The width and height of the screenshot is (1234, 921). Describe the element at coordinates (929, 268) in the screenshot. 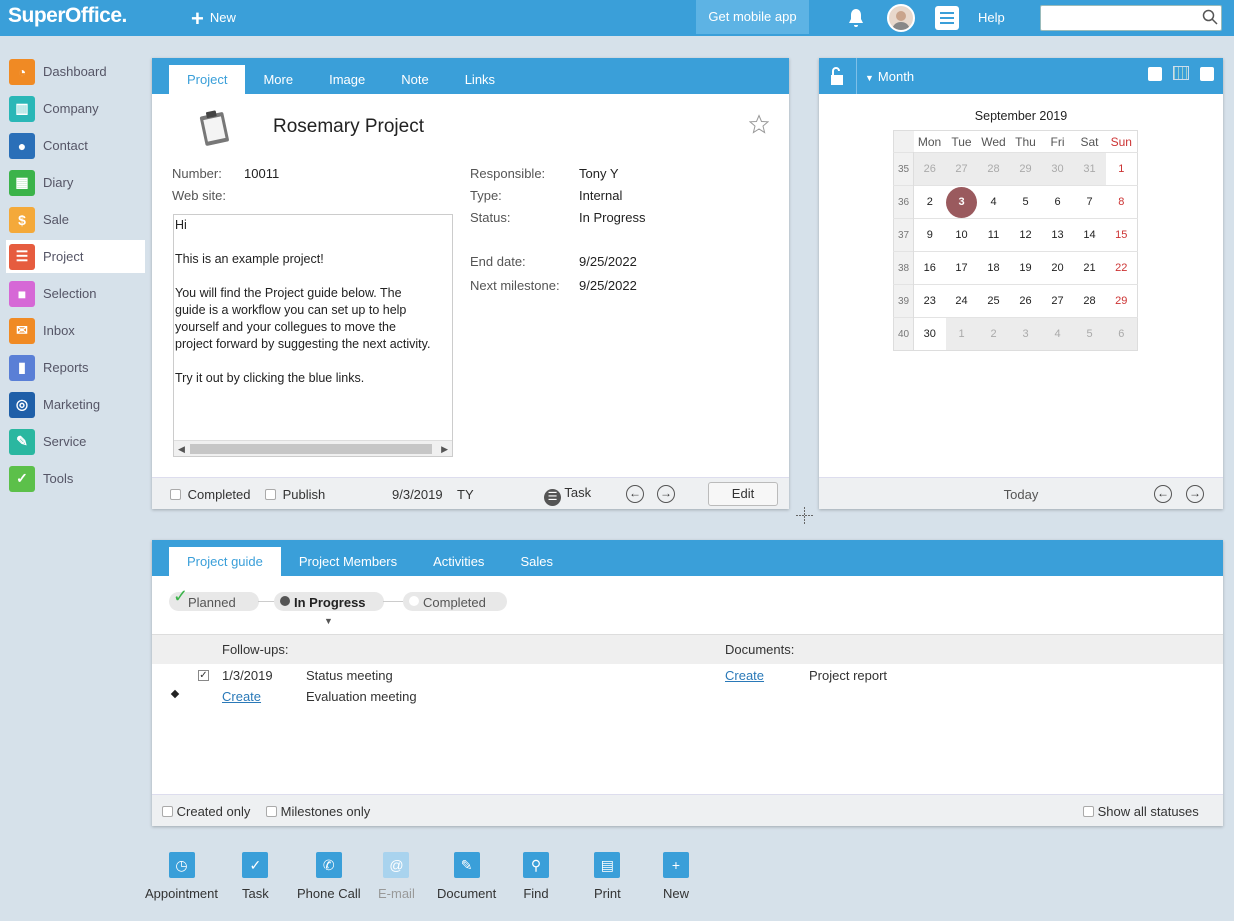

I see `calendar-day: 16` at that location.